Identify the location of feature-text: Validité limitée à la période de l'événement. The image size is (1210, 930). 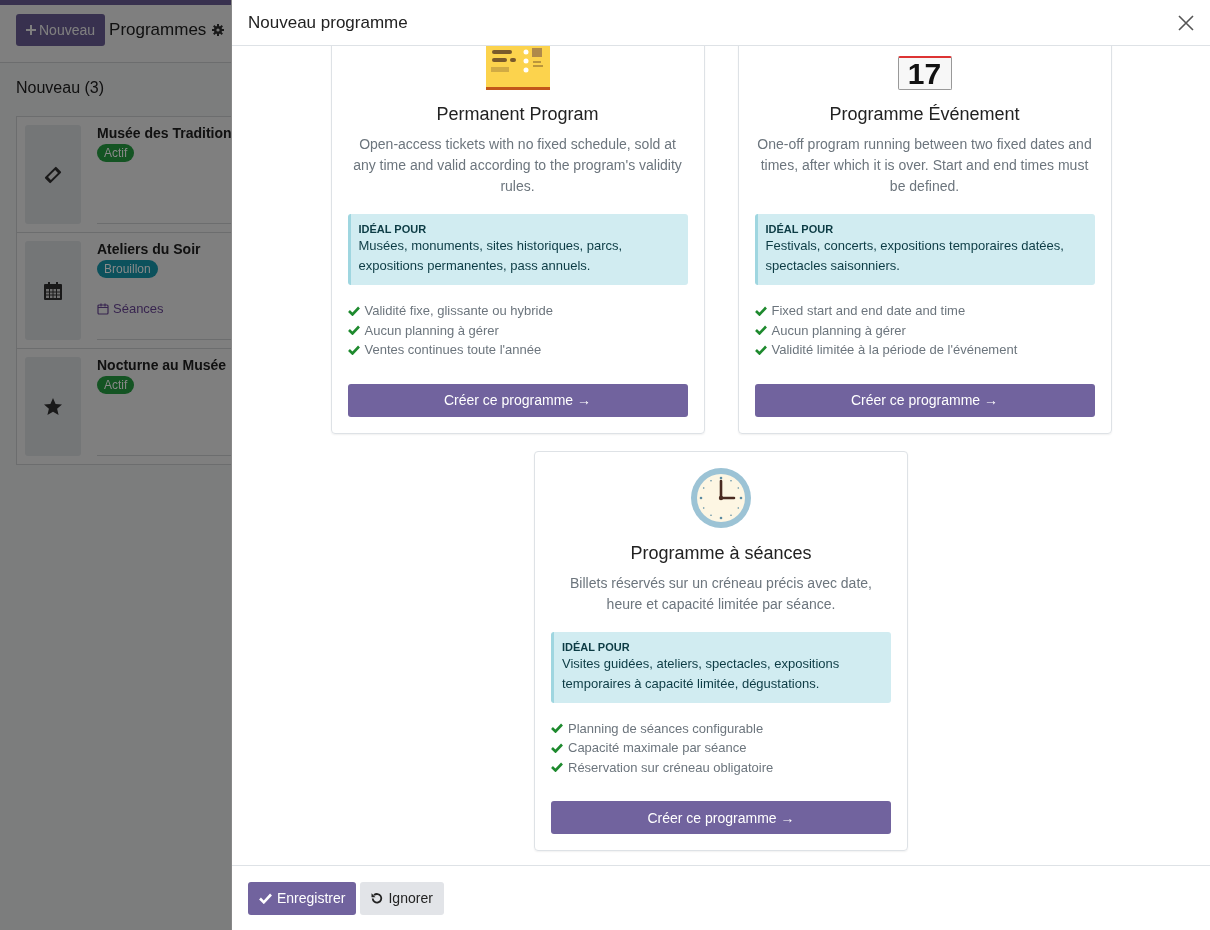
(894, 350).